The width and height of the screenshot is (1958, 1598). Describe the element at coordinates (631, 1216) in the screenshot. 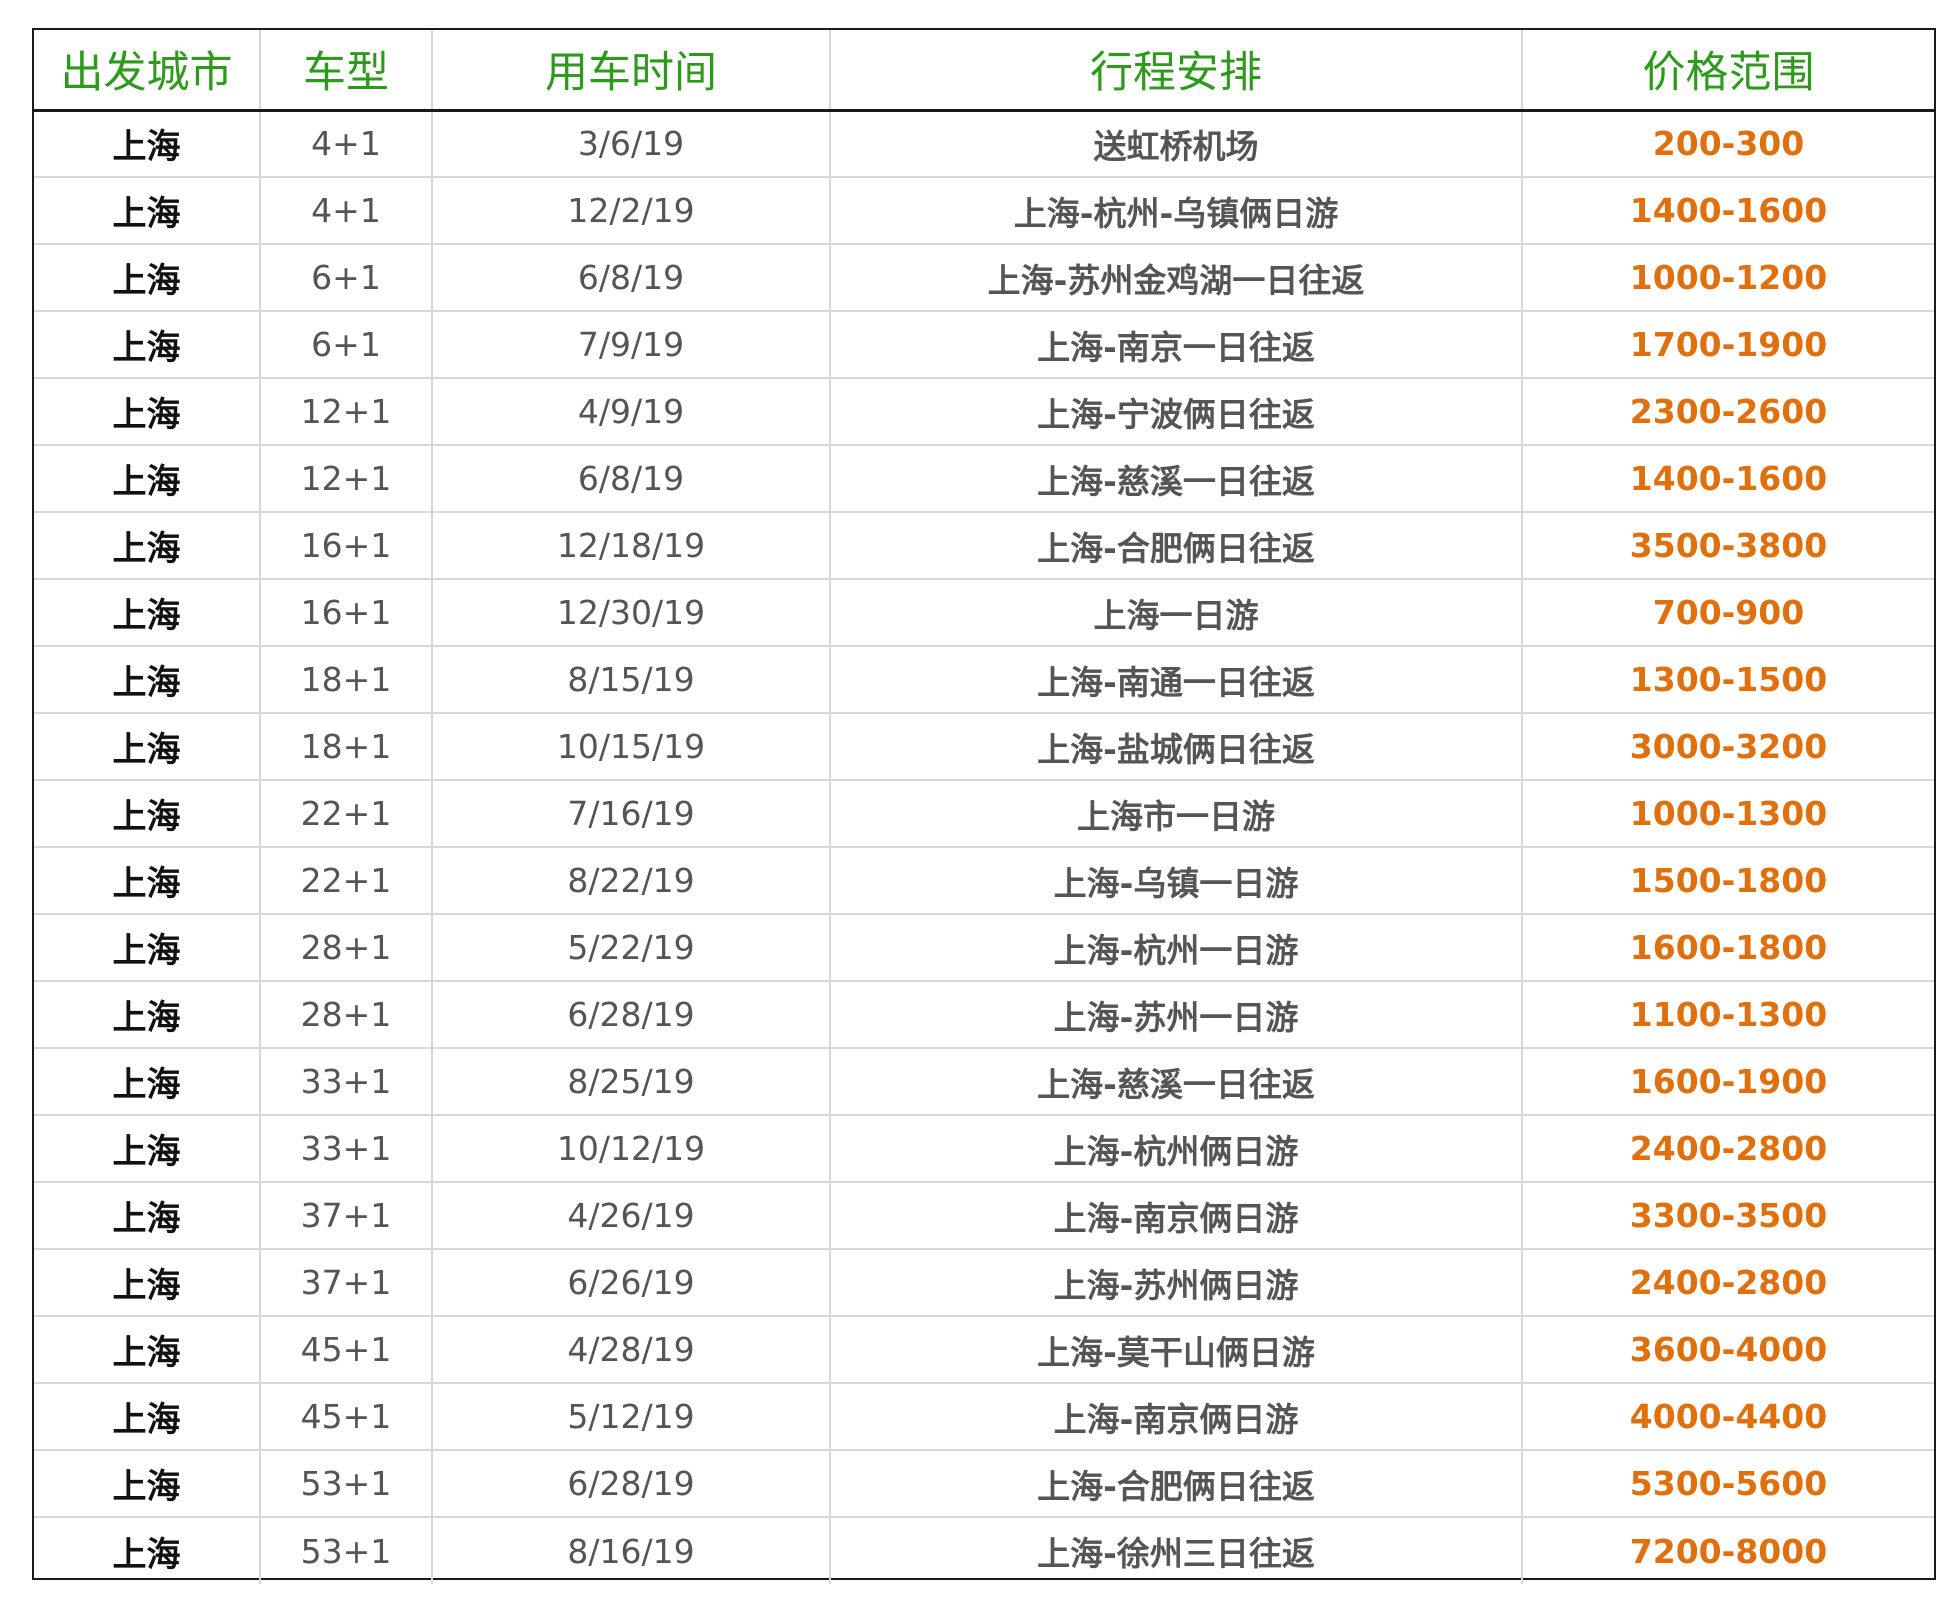

I see `cell-date: 4/26/19` at that location.